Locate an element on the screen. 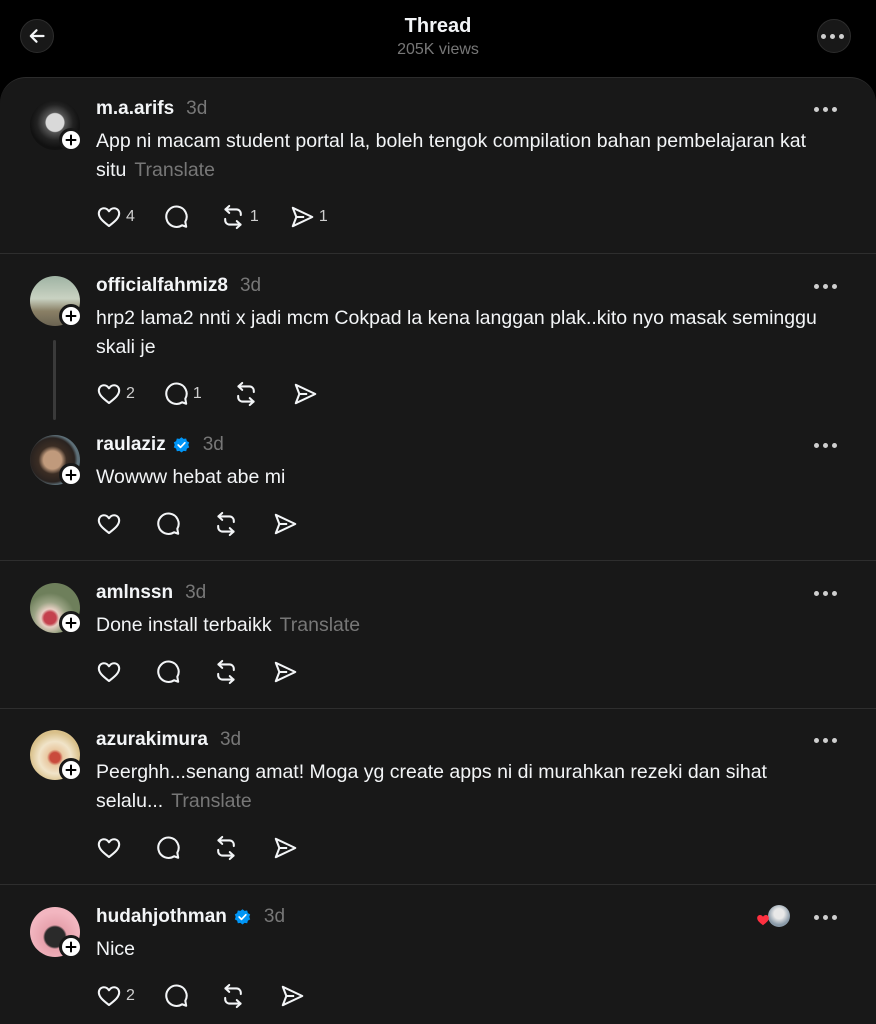 The image size is (876, 1024). post-header: officialfahmiz8 3d is located at coordinates (178, 286).